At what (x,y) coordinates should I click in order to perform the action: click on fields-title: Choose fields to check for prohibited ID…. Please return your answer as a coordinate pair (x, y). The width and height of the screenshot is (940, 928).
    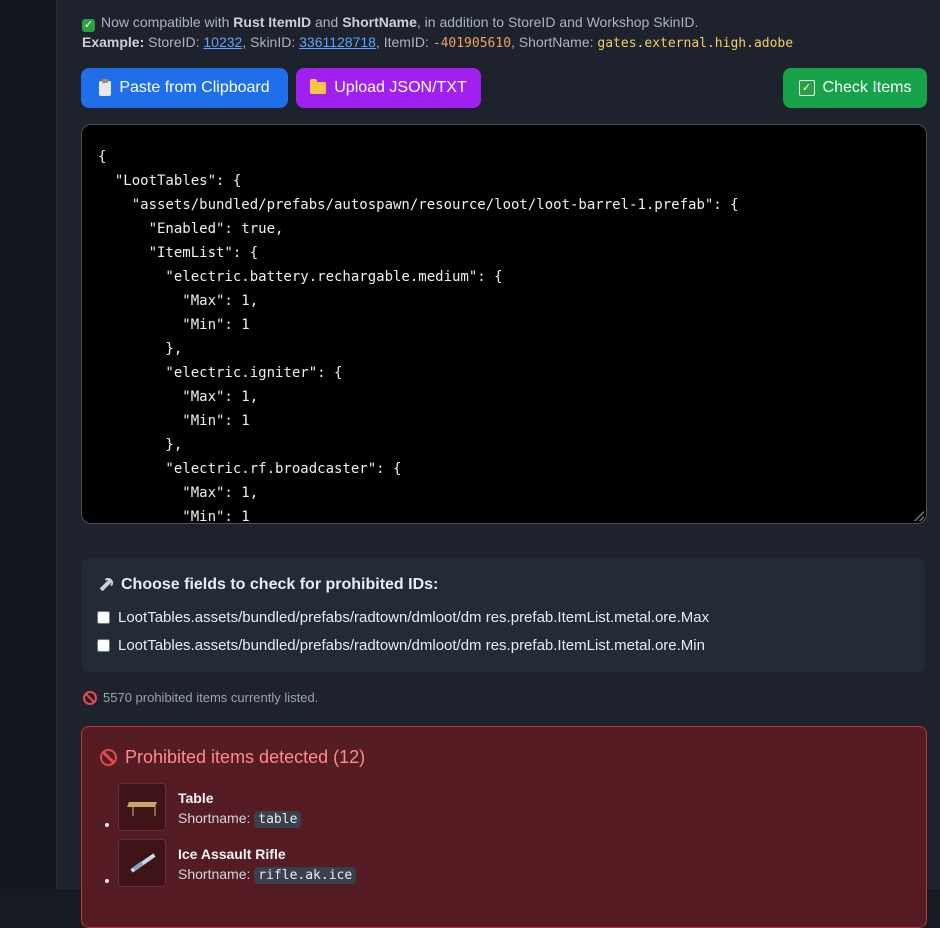
    Looking at the image, I should click on (268, 585).